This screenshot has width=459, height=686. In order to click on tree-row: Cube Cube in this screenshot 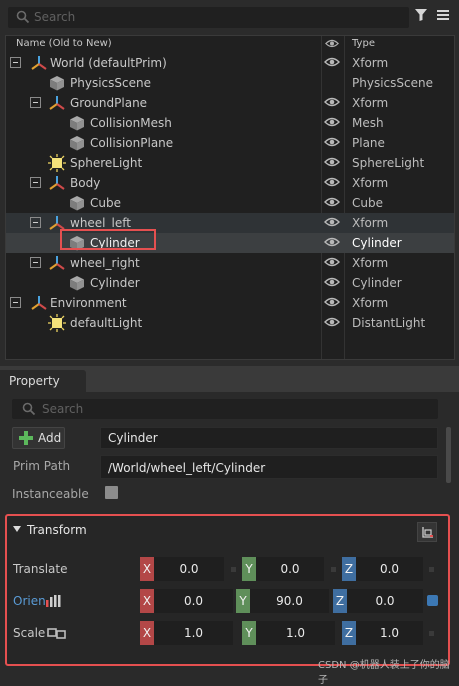, I will do `click(230, 203)`.